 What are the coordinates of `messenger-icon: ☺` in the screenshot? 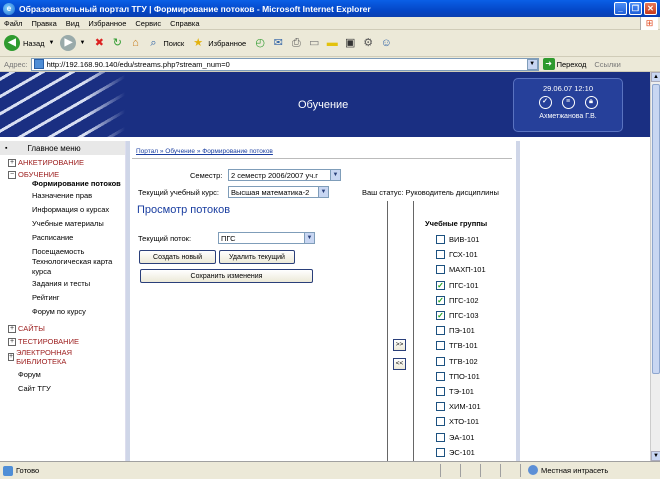 It's located at (386, 43).